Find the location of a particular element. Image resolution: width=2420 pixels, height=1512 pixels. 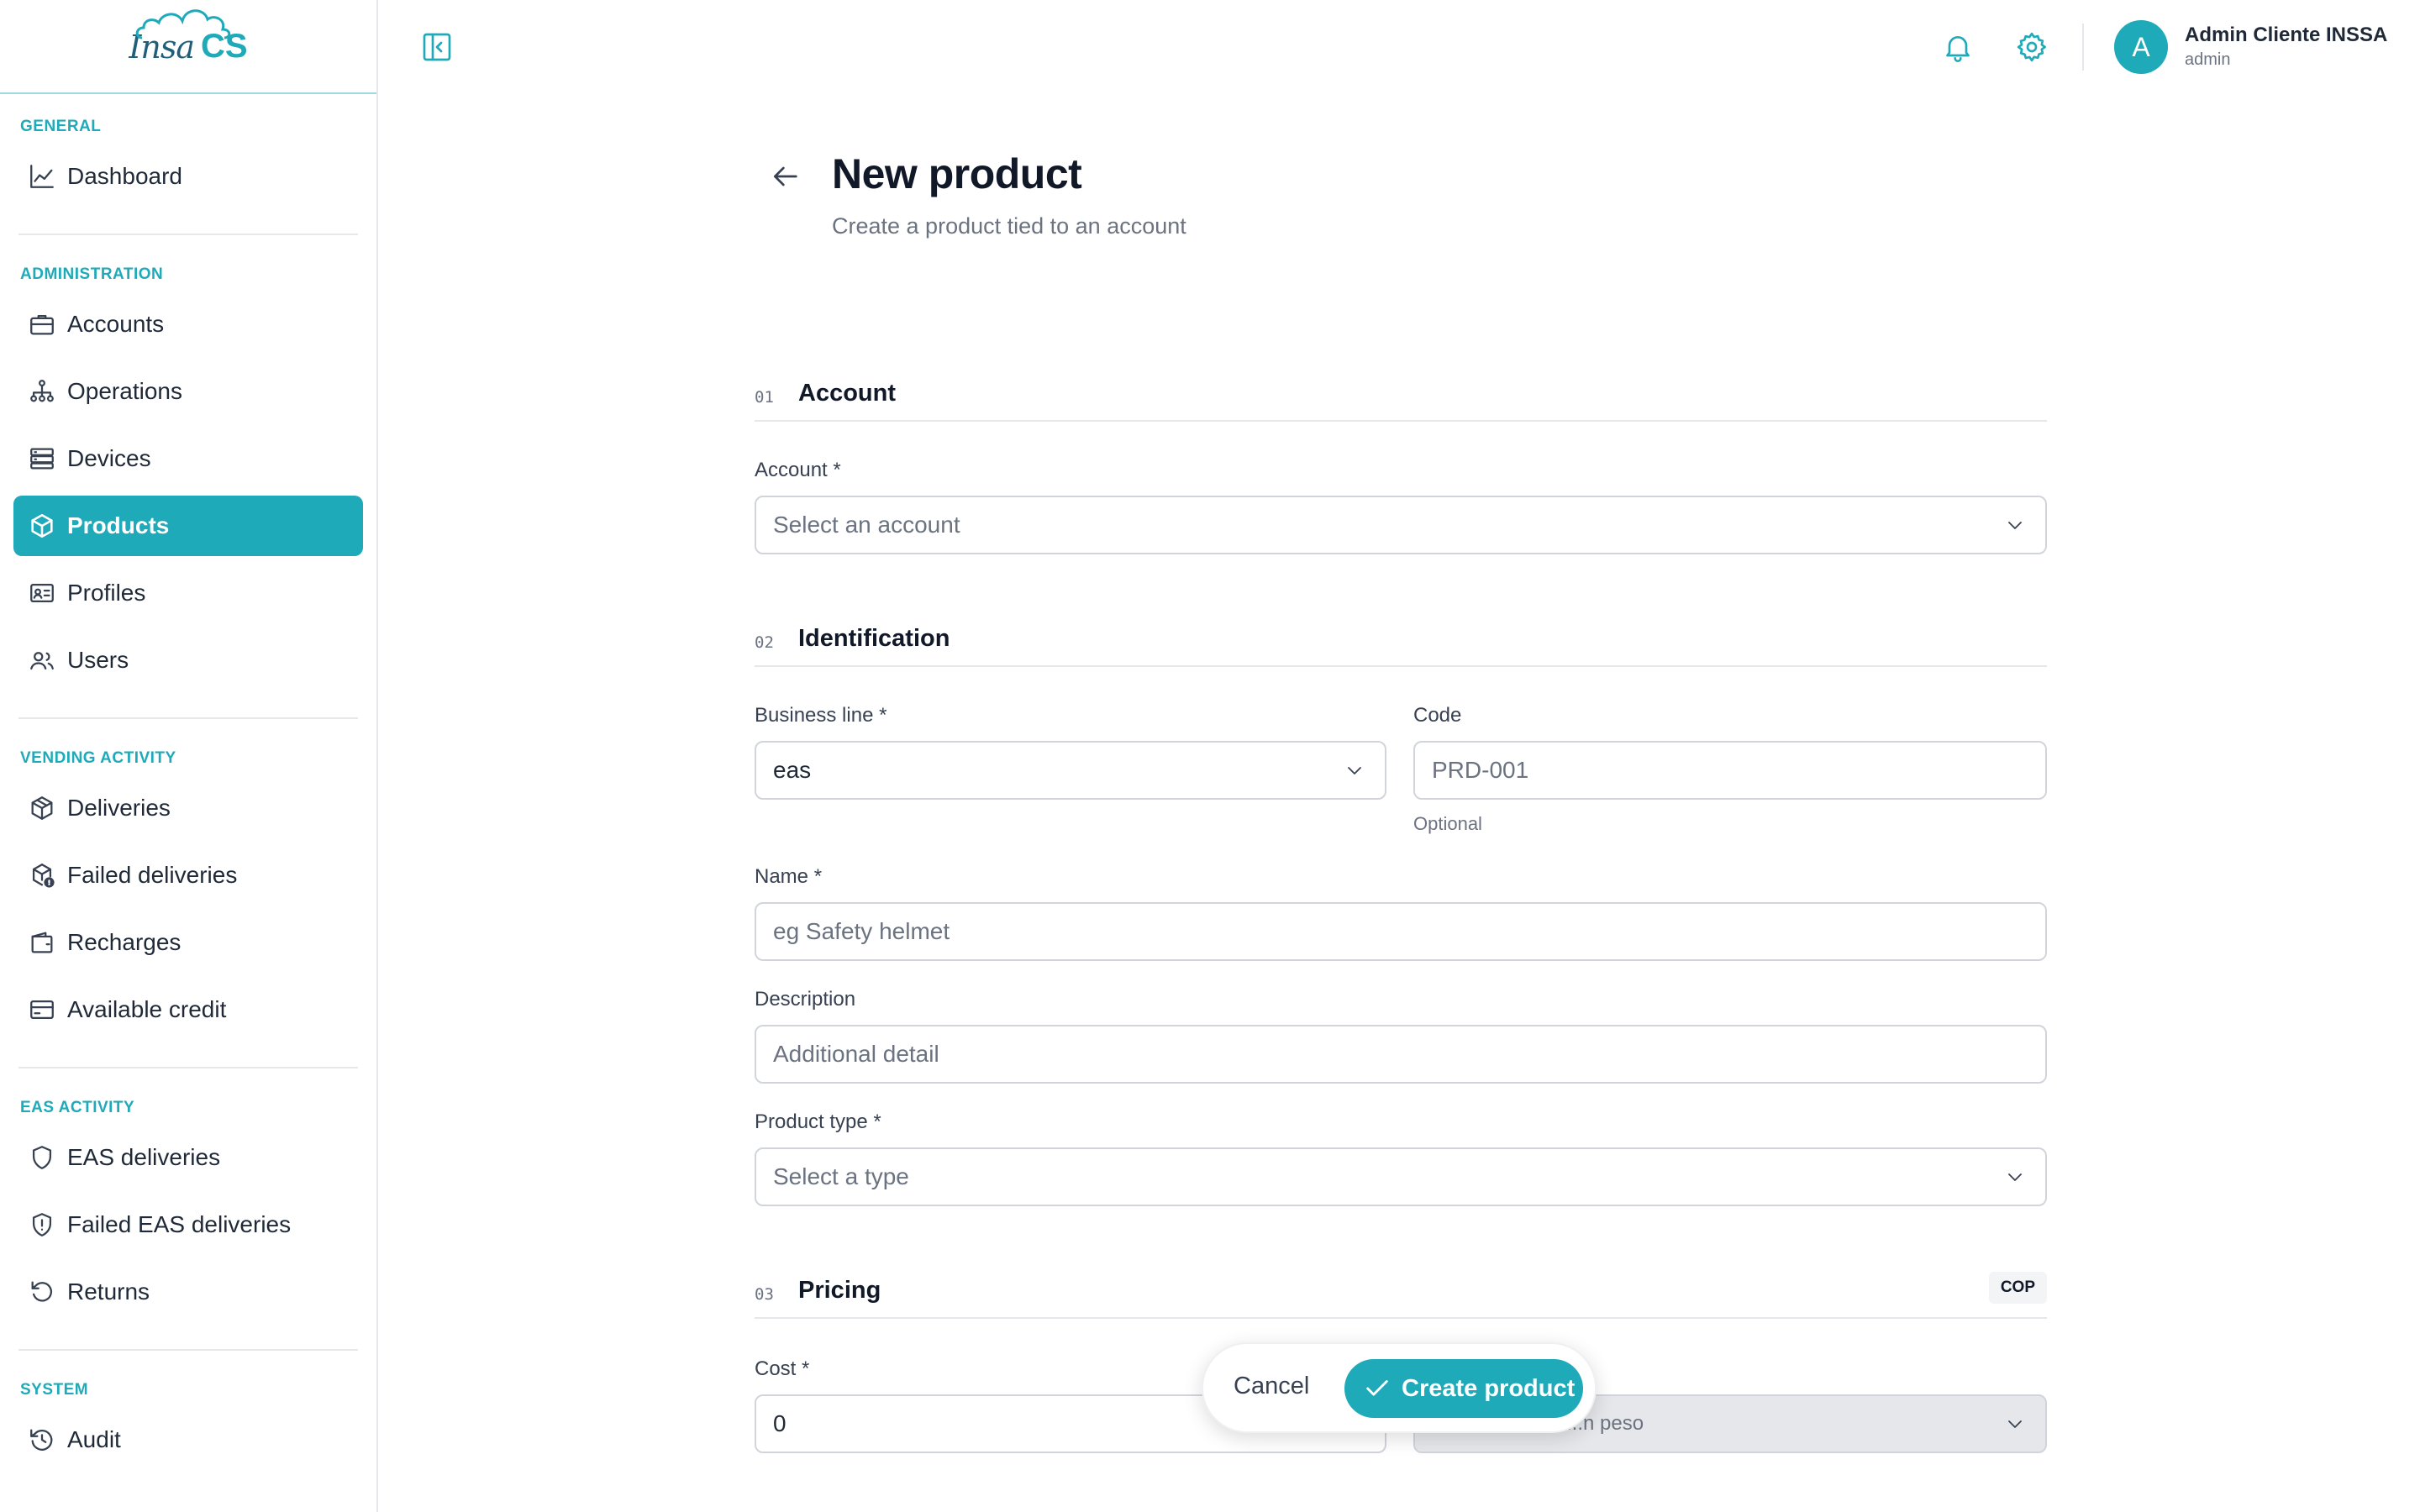

sidebar-item-available-credit: Available credit is located at coordinates (188, 1009).